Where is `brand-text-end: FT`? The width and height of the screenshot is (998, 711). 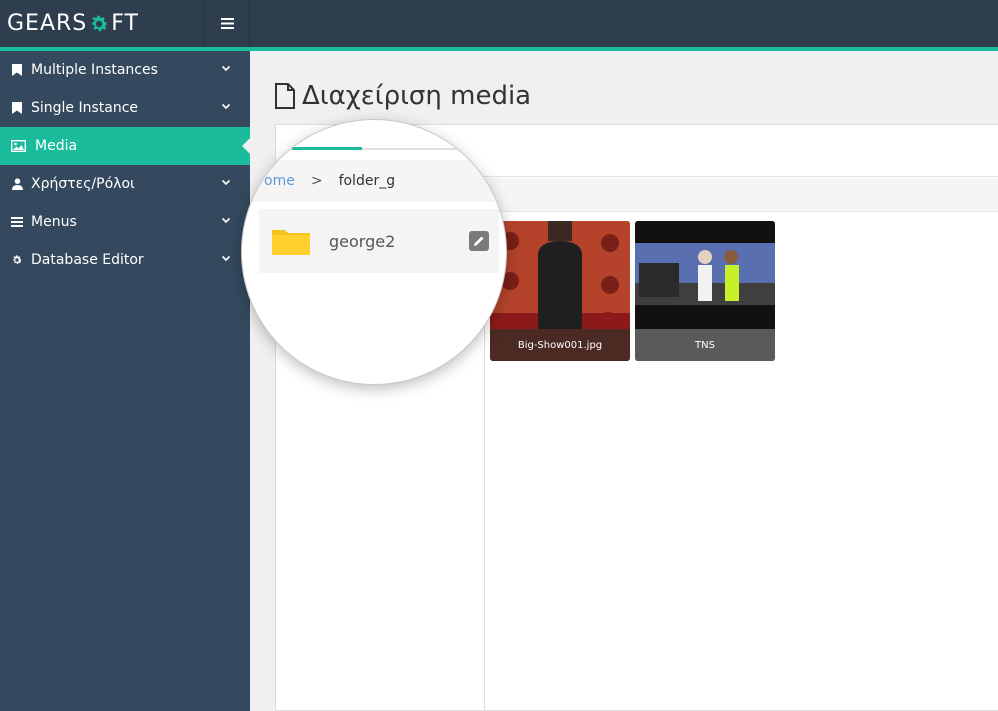 brand-text-end: FT is located at coordinates (125, 23).